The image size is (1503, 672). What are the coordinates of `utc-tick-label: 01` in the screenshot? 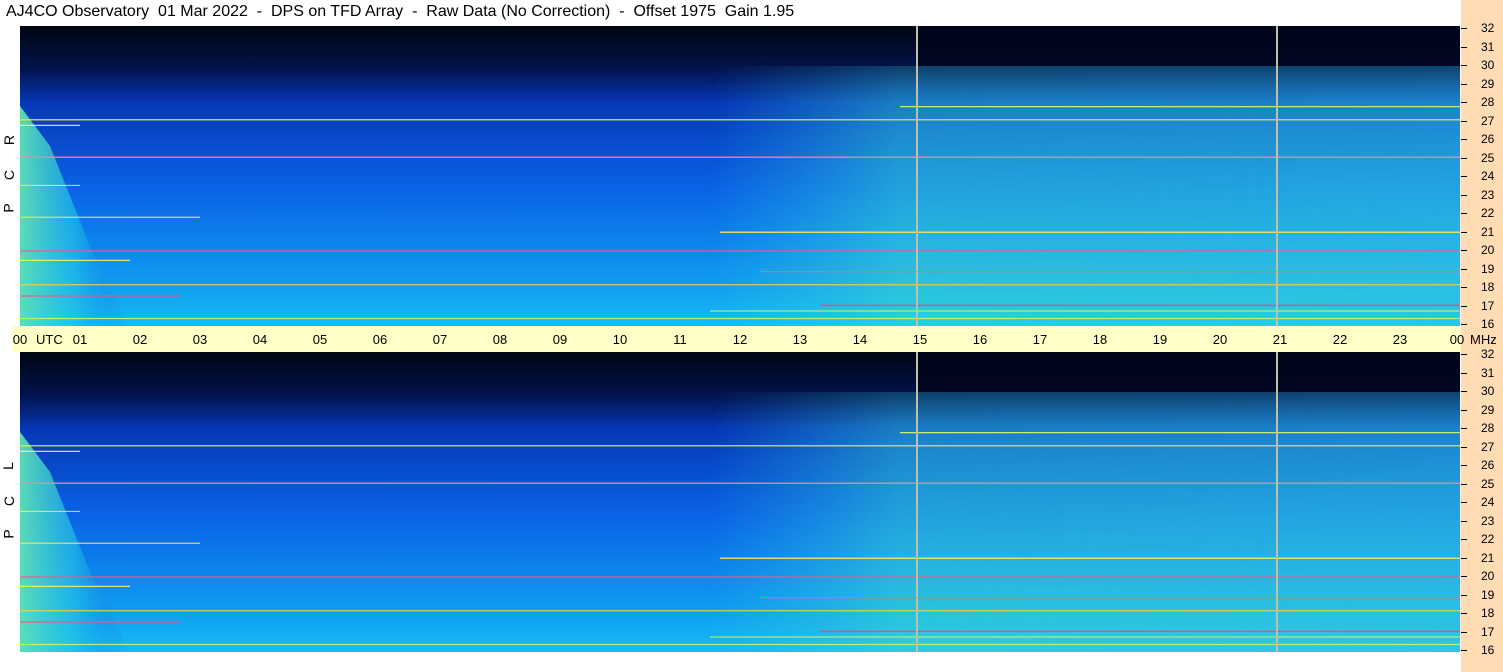 It's located at (80, 339).